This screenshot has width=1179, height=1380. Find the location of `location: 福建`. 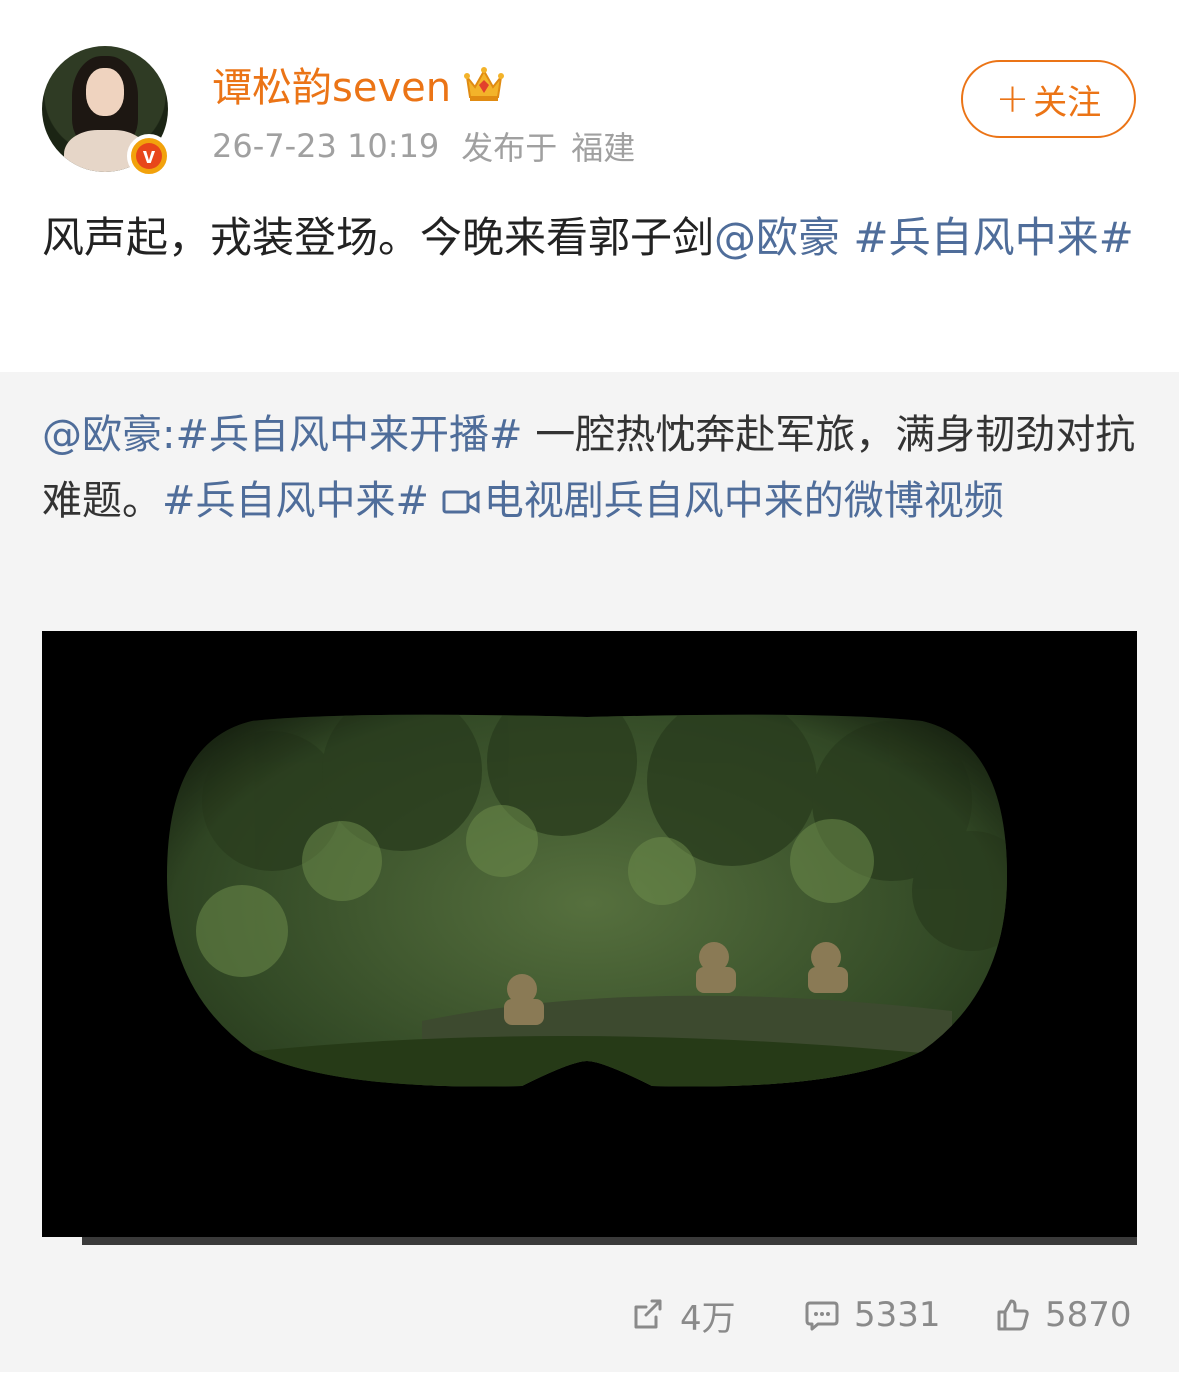

location: 福建 is located at coordinates (603, 148).